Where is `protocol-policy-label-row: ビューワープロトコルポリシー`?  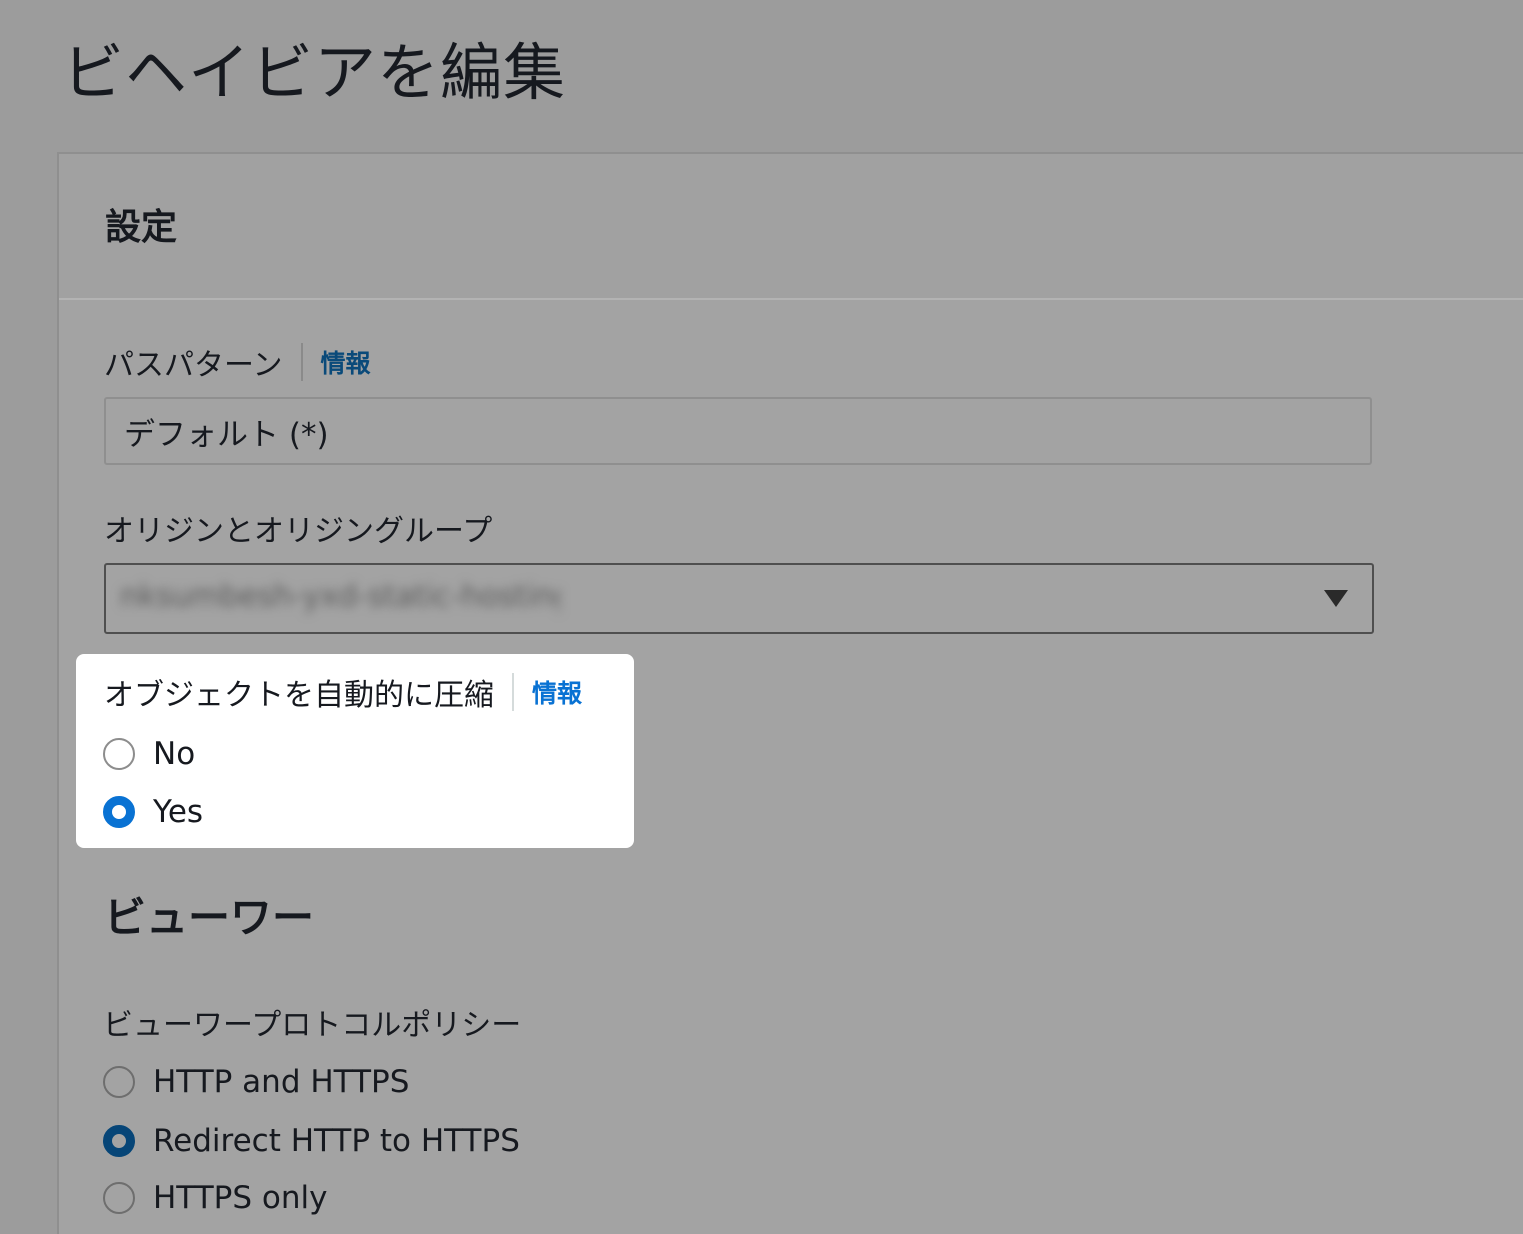
protocol-policy-label-row: ビューワープロトコルポリシー is located at coordinates (312, 1022).